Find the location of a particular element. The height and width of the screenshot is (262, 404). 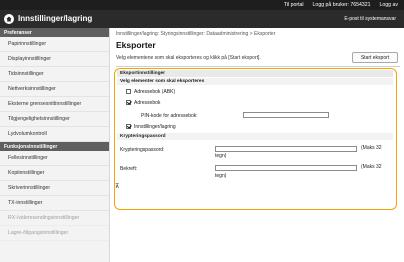

settings-registration-label: Innstillinger/lagring is located at coordinates (155, 127).